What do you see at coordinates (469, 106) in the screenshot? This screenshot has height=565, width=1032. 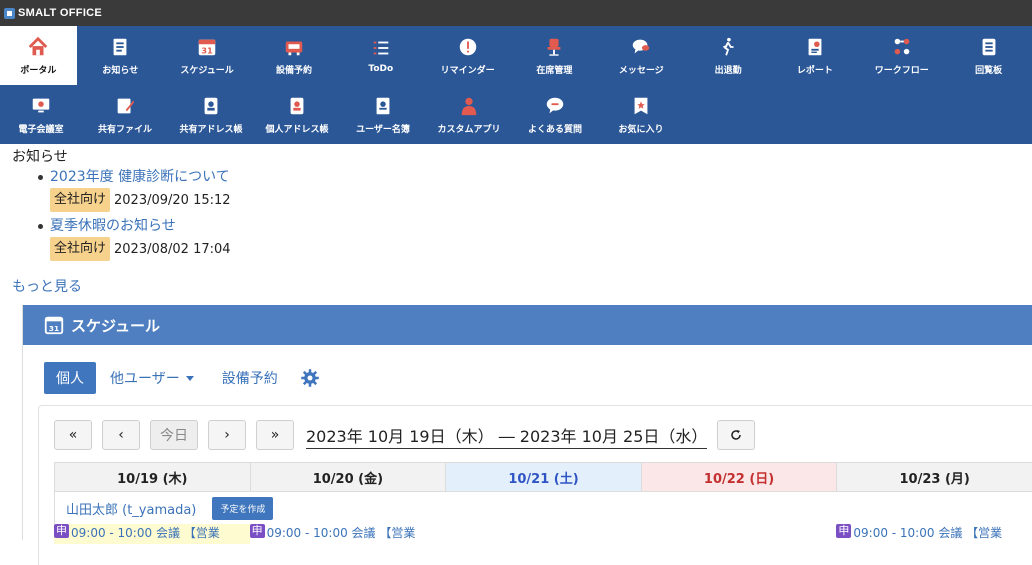 I see `custom-app-icon` at bounding box center [469, 106].